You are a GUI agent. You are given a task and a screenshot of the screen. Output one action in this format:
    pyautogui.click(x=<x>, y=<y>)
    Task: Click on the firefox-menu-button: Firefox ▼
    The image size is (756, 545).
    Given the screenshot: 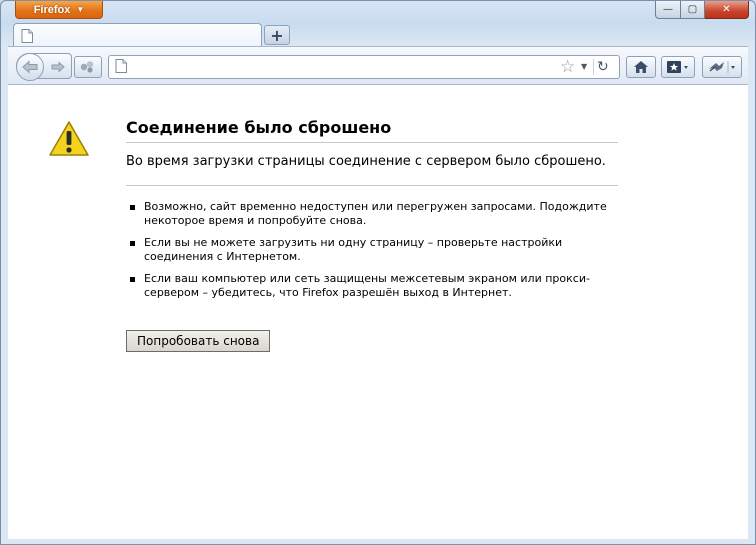 What is the action you would take?
    pyautogui.click(x=59, y=10)
    